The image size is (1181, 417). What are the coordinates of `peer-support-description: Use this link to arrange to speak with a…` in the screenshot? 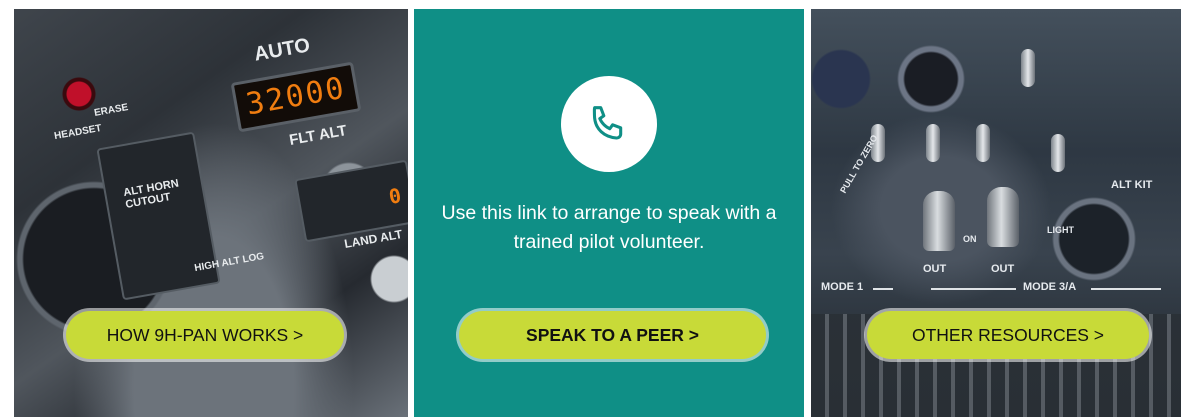 It's located at (609, 227).